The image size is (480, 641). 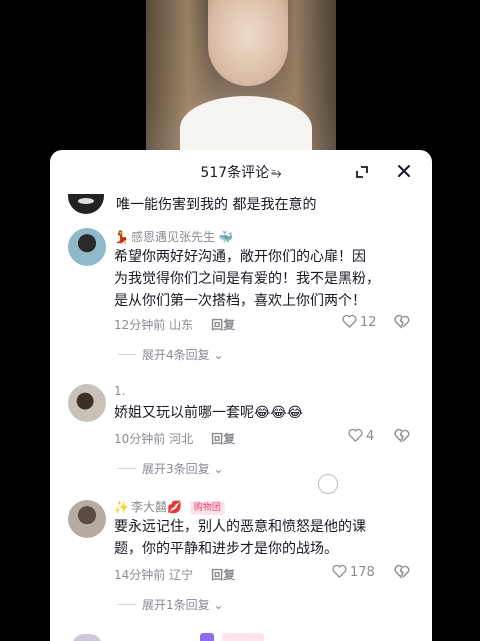 What do you see at coordinates (368, 322) in the screenshot?
I see `like-count: 12` at bounding box center [368, 322].